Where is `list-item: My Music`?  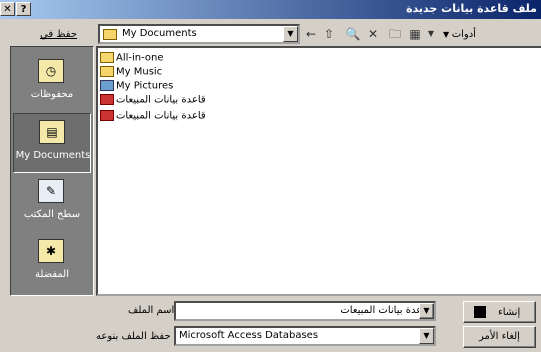
list-item: My Music is located at coordinates (131, 73).